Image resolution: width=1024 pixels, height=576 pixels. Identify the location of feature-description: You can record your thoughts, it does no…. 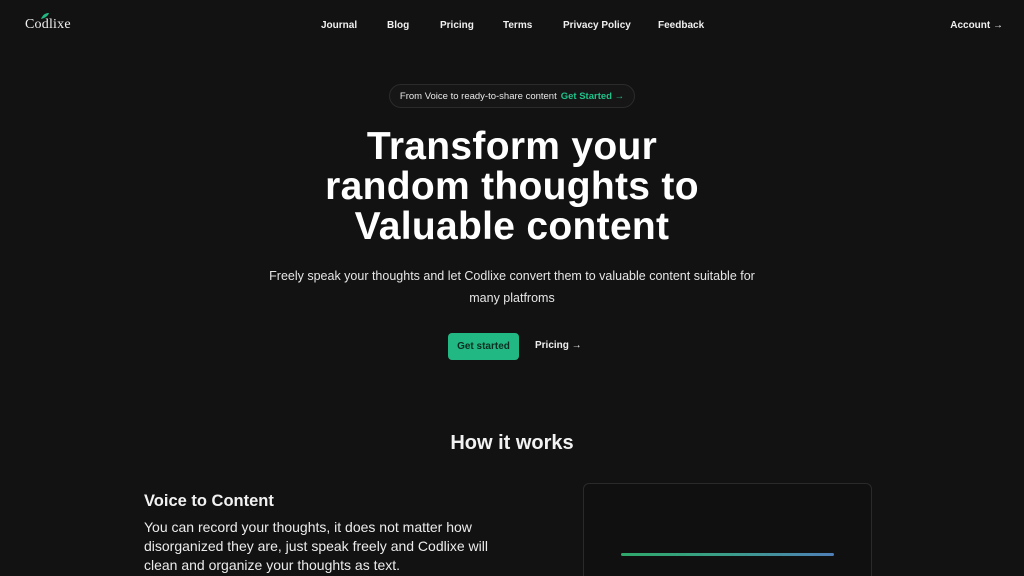
(316, 546).